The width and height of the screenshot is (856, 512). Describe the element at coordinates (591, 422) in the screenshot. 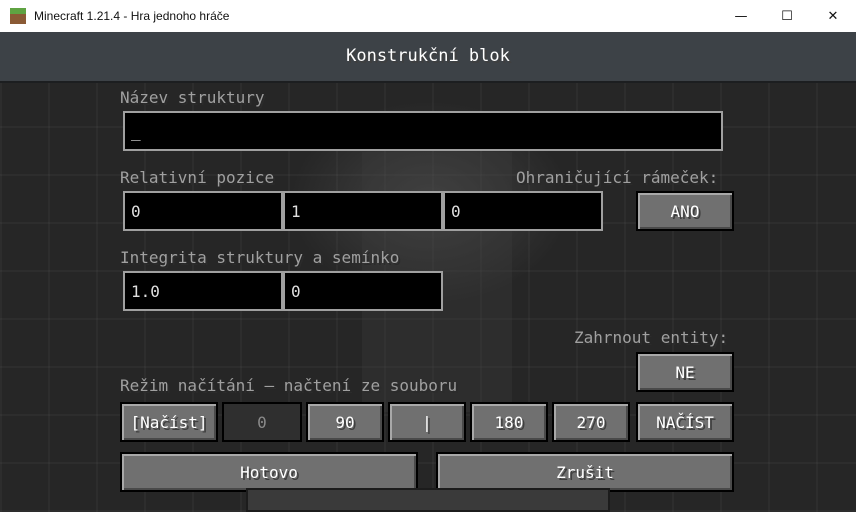

I see `rotation-270-button: 270` at that location.